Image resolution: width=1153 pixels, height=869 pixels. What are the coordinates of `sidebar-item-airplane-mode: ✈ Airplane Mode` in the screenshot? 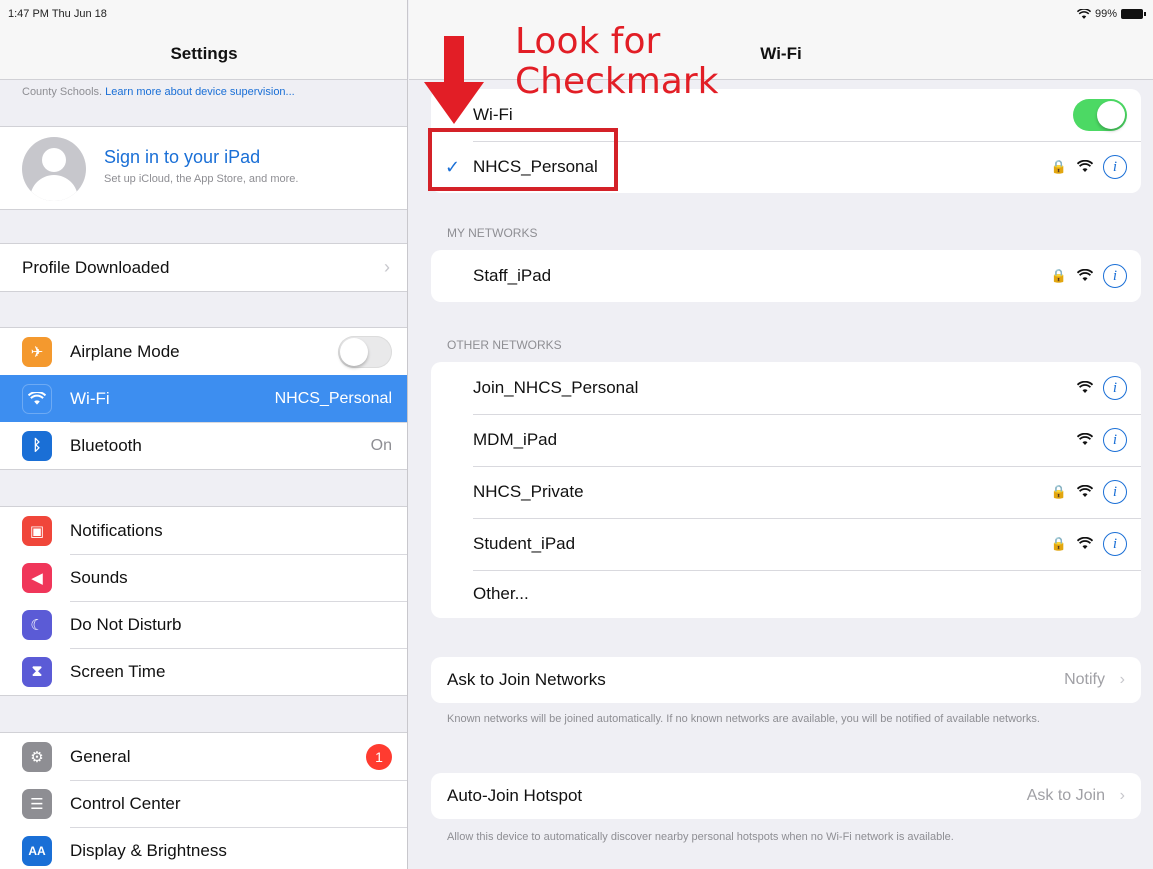 It's located at (203, 351).